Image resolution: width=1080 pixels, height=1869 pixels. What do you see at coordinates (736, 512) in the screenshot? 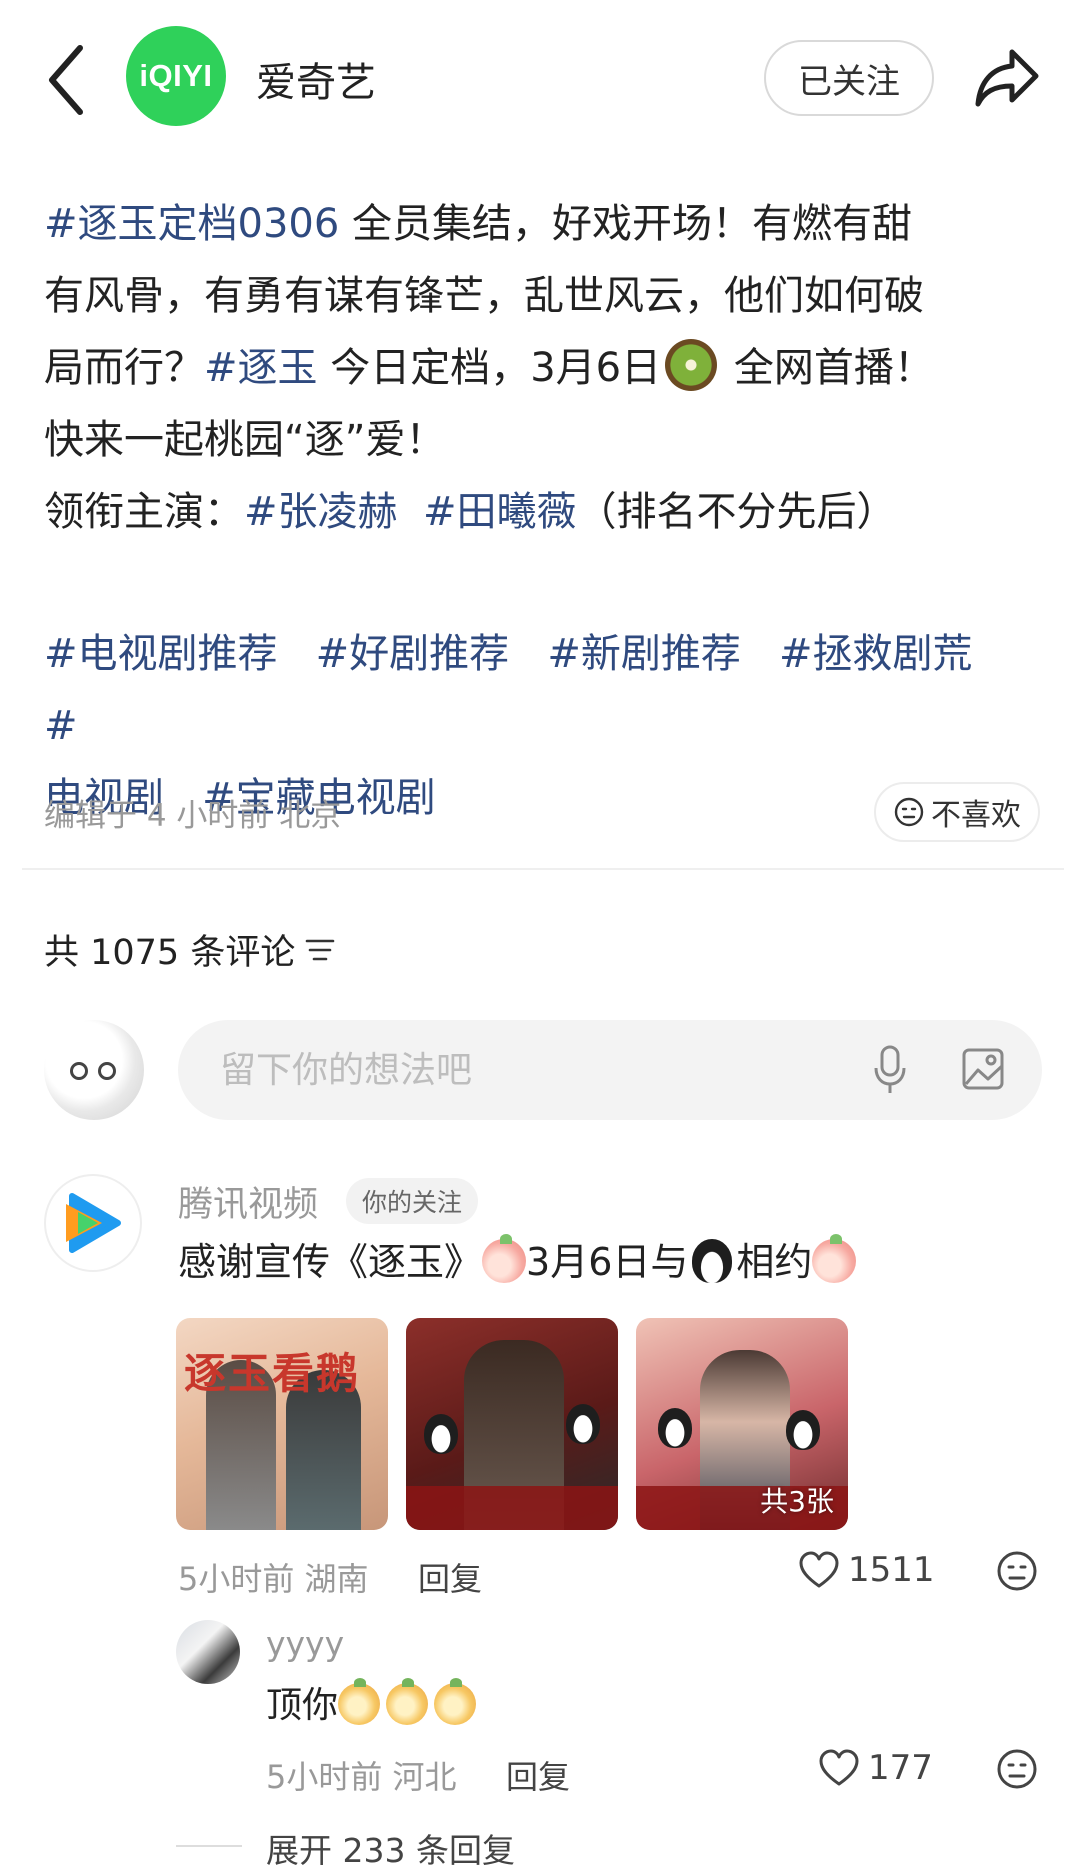
I see `post-text: （排名不分先后）` at bounding box center [736, 512].